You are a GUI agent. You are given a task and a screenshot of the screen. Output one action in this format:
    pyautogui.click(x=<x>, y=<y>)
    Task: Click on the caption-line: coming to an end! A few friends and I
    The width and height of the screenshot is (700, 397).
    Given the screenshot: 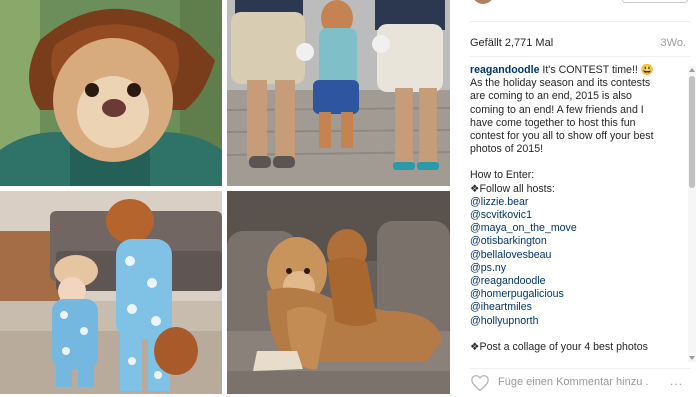 What is the action you would take?
    pyautogui.click(x=557, y=109)
    